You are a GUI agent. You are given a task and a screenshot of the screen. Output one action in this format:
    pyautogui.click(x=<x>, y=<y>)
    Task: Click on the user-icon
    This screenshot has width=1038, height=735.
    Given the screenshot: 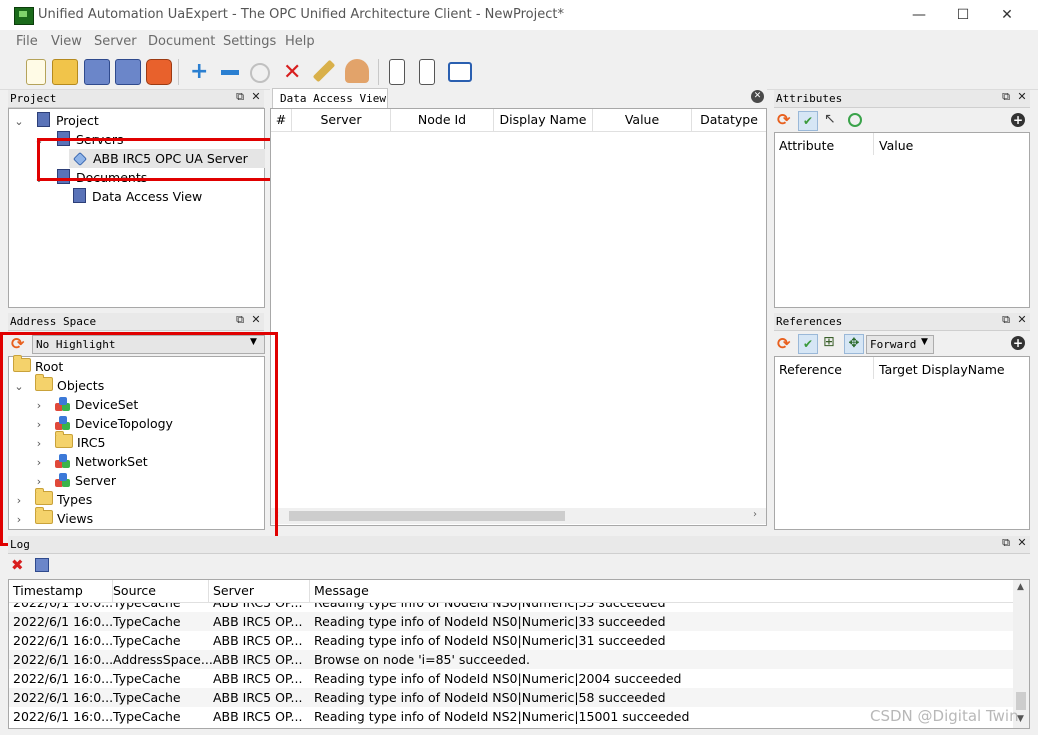 What is the action you would take?
    pyautogui.click(x=357, y=71)
    